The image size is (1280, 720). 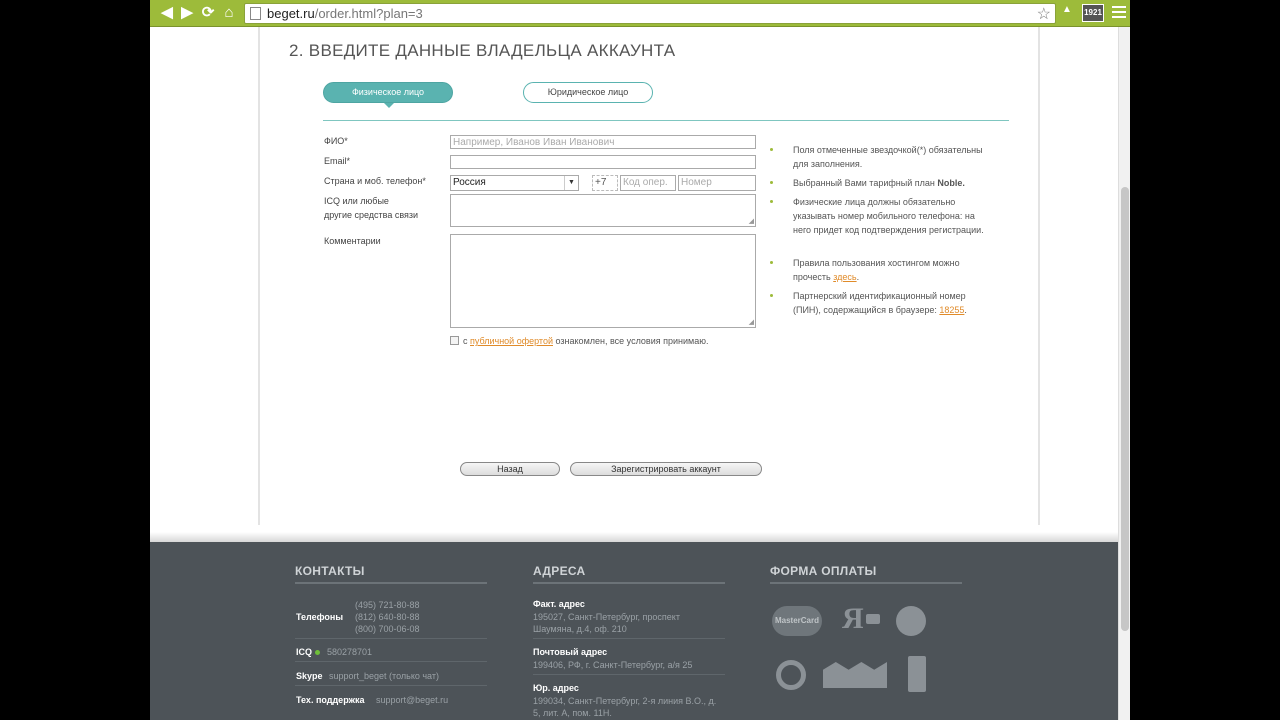 I want to click on offer-link: публичной офертой, so click(x=511, y=341).